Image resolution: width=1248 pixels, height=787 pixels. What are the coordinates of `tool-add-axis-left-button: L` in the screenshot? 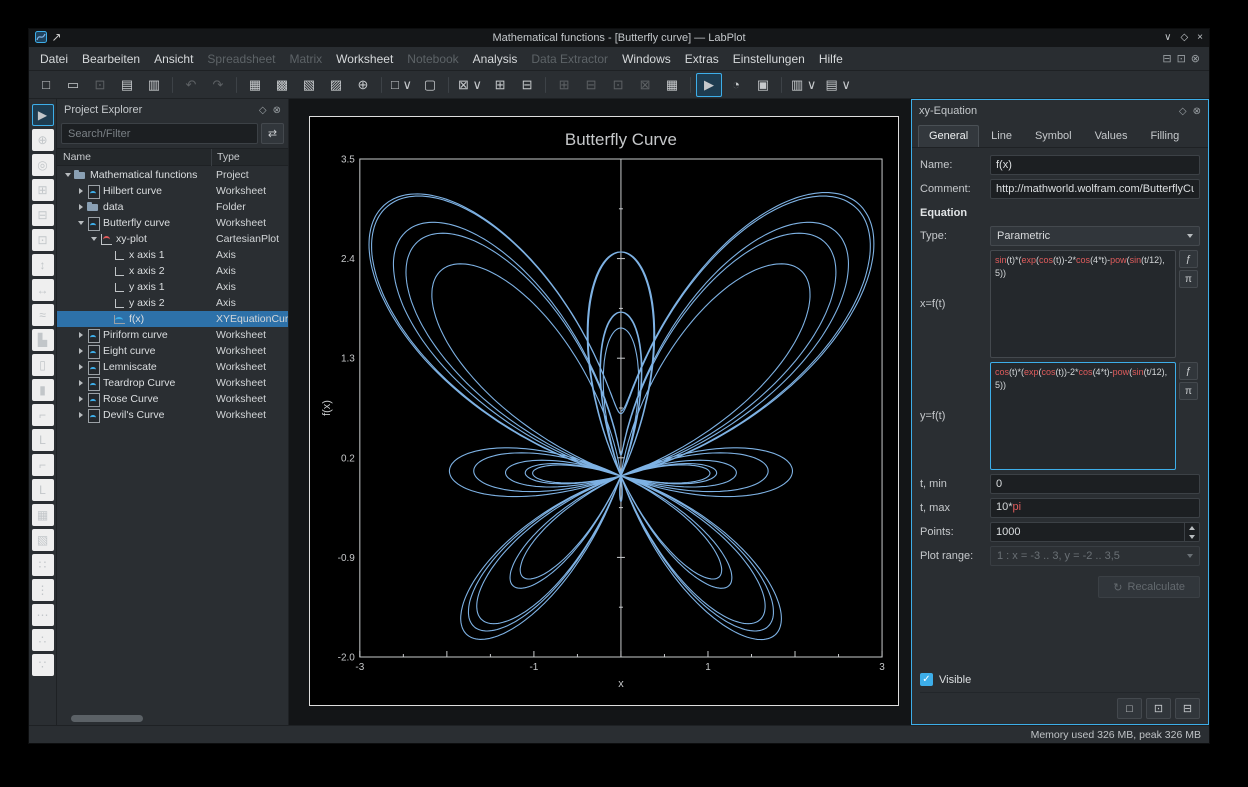 It's located at (42, 440).